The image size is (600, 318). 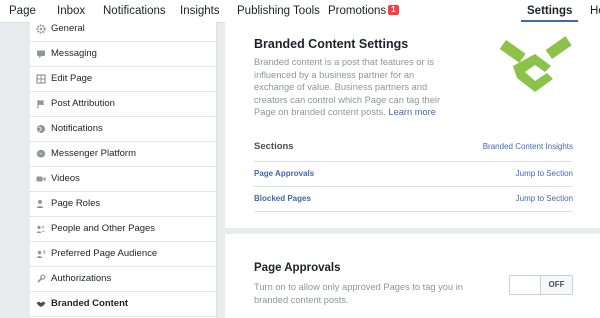 I want to click on sidebar-item-preferred-page-audience: Preferred Page Audience, so click(x=123, y=254).